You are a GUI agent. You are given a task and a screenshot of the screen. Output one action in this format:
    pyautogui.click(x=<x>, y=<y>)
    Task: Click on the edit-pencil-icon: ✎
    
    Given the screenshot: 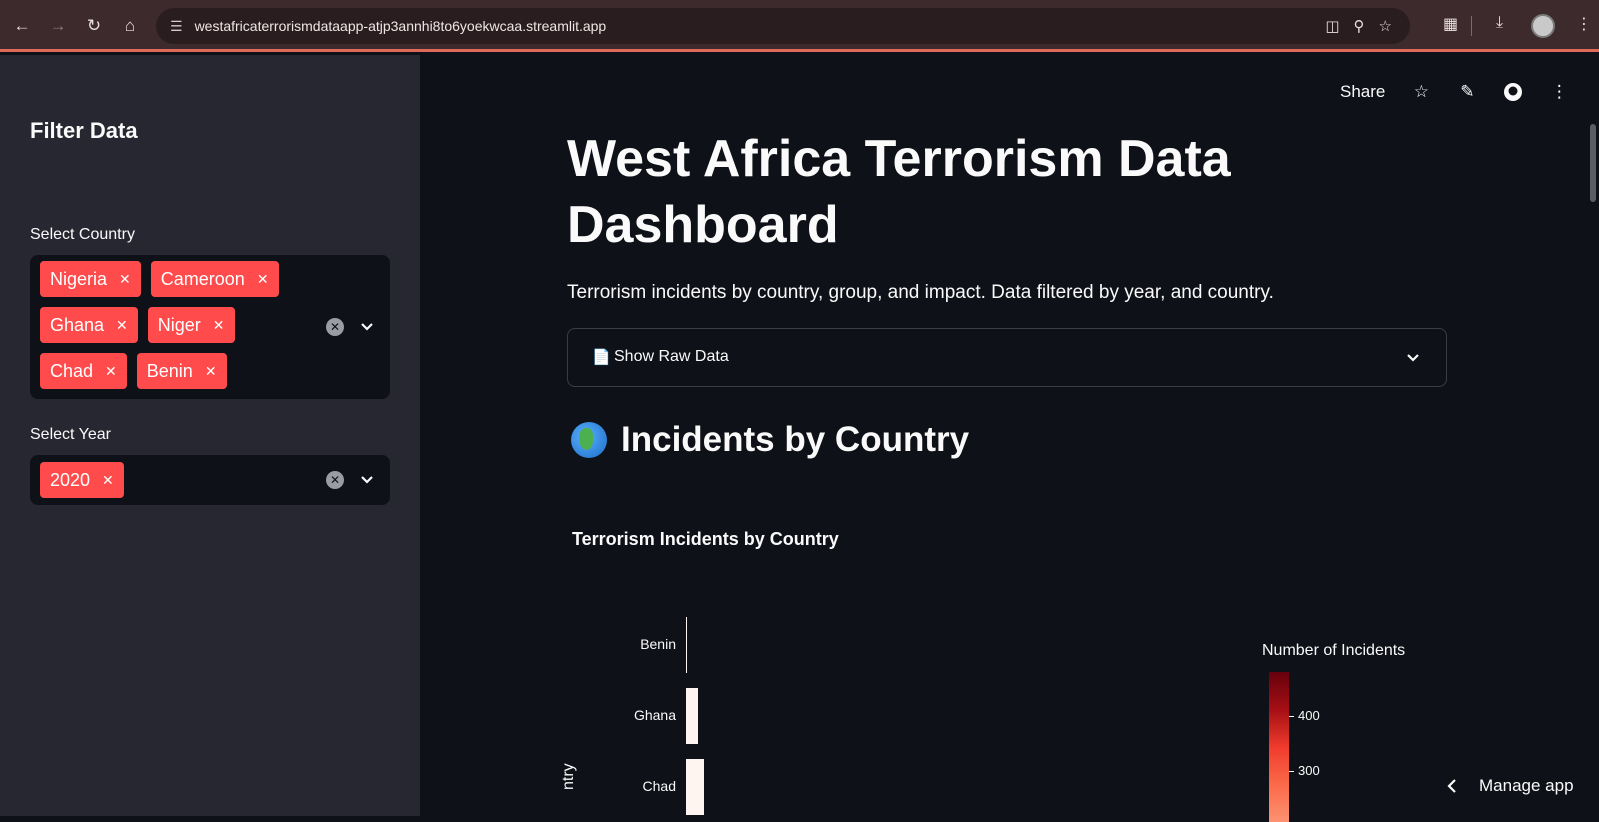 What is the action you would take?
    pyautogui.click(x=1467, y=92)
    